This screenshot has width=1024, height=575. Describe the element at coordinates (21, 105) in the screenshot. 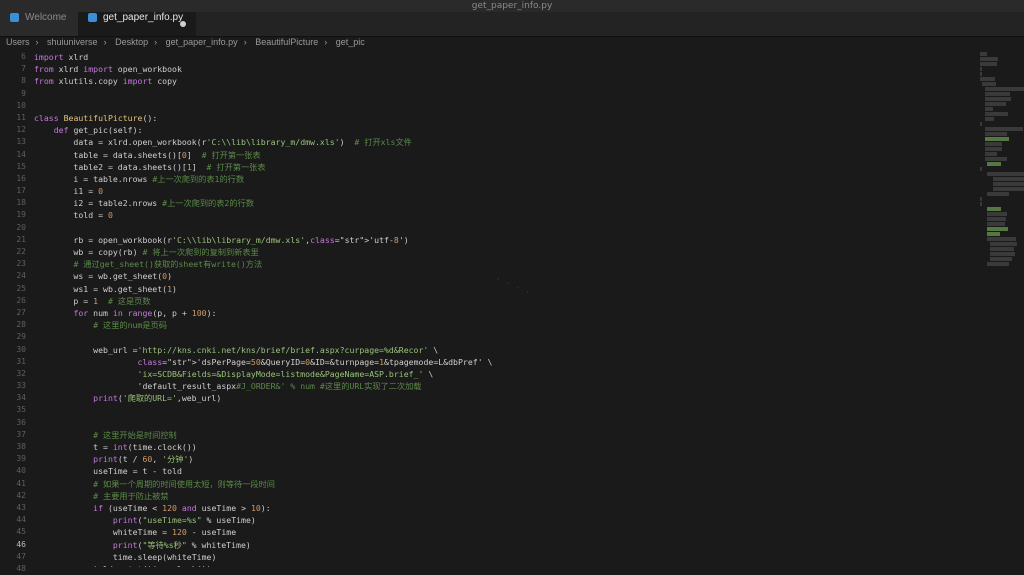

I see `line-number: 10` at that location.